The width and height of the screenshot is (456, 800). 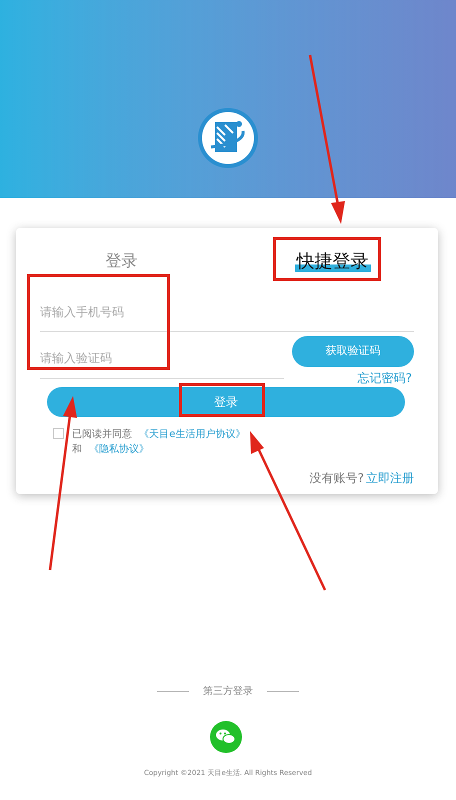 I want to click on and-text: 和, so click(x=77, y=449).